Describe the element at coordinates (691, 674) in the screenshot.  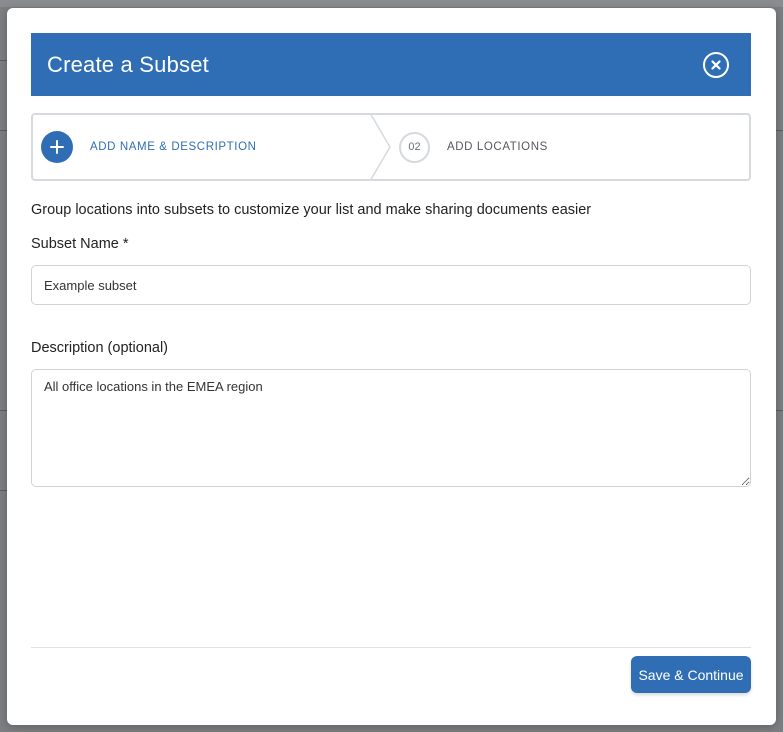
I see `save-continue-button: Save & Continue` at that location.